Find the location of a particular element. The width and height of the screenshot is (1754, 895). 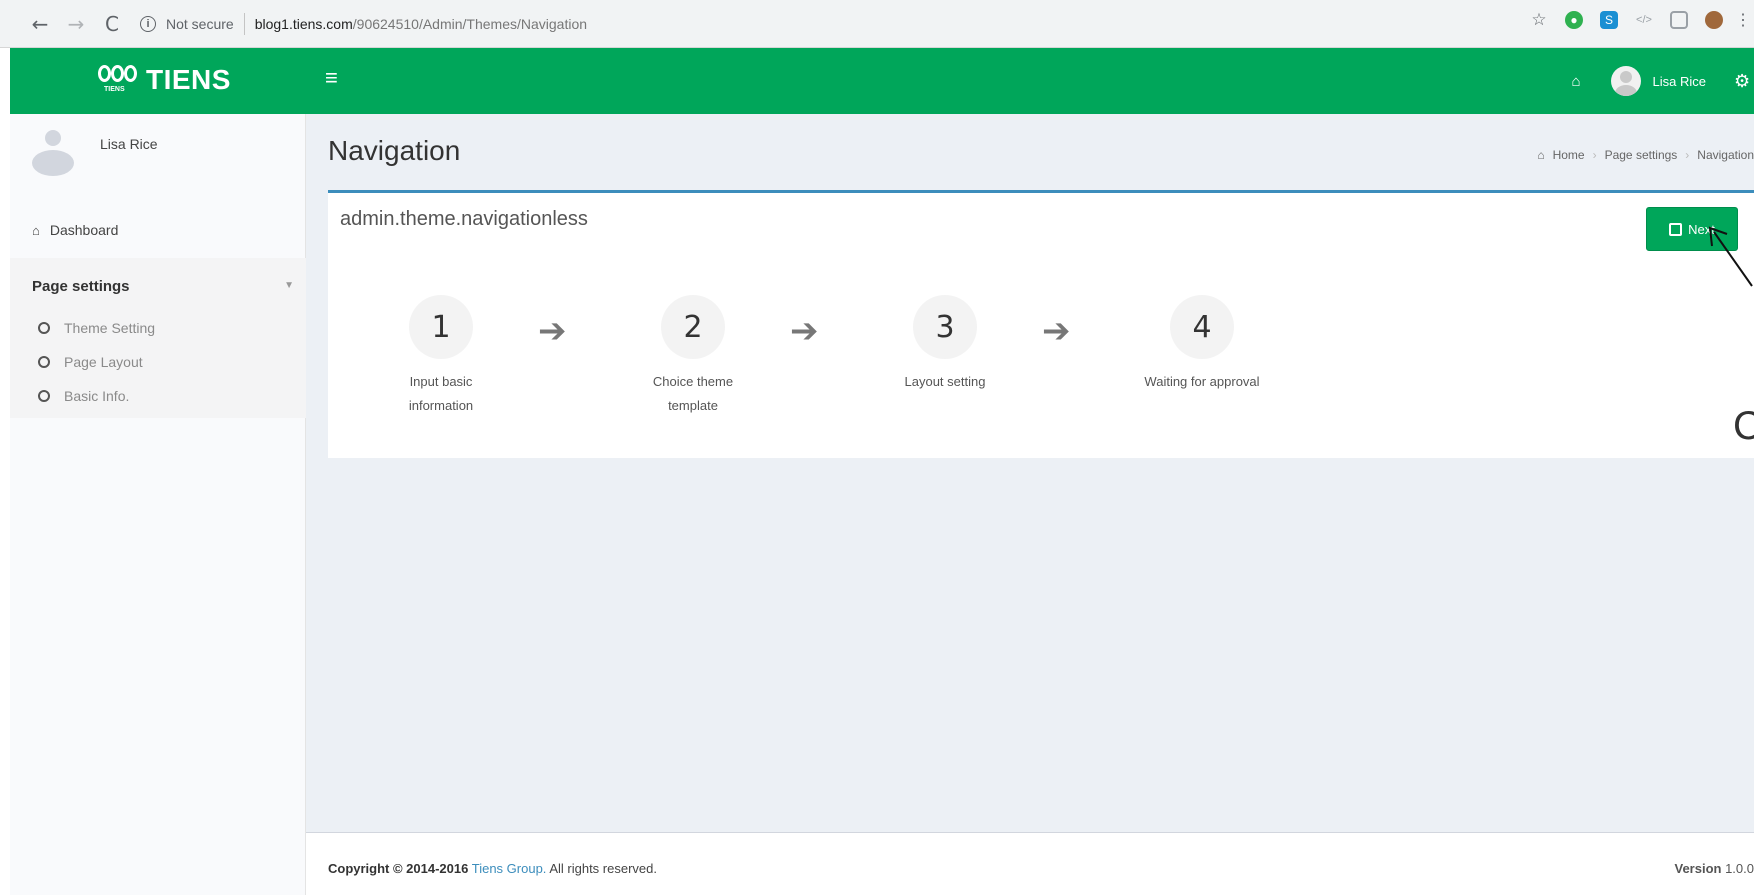

dashboard-icon: ⌂ is located at coordinates (36, 230).